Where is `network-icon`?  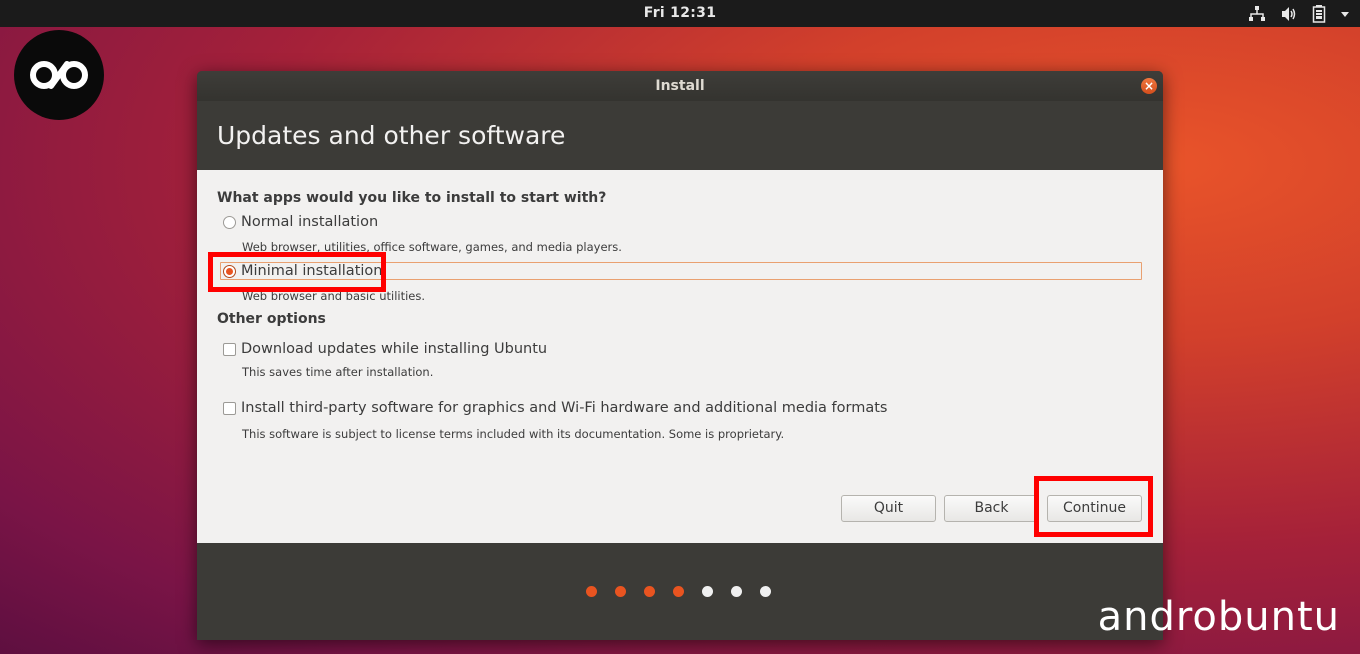 network-icon is located at coordinates (1257, 14).